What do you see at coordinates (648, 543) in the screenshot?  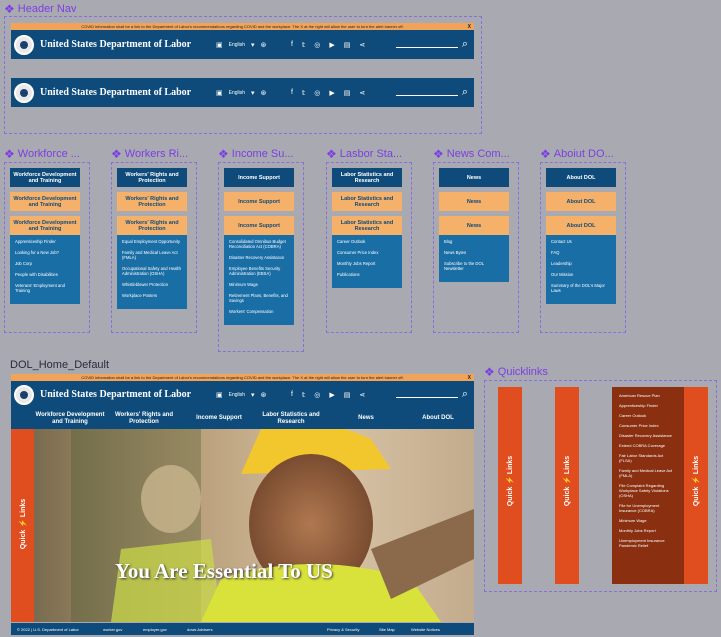 I see `quicklink-item: Unemployment Insurance Pandemic Relief` at bounding box center [648, 543].